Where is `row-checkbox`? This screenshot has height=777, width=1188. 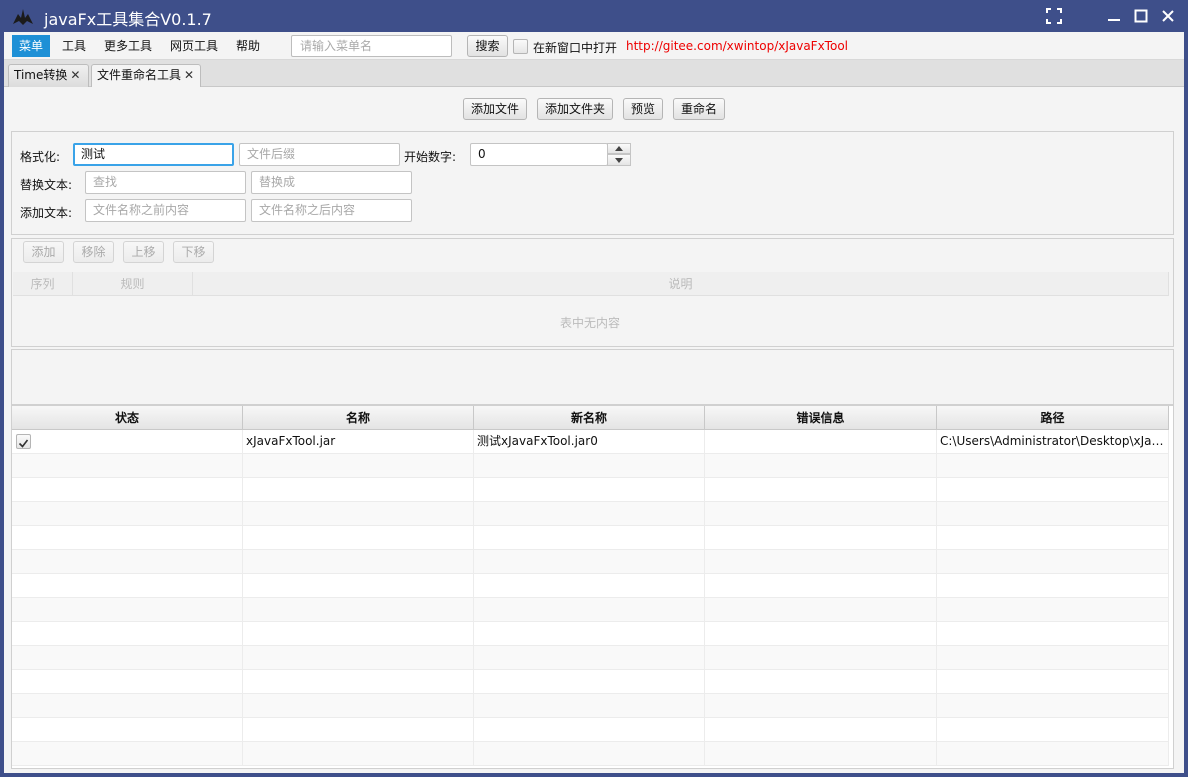
row-checkbox is located at coordinates (23, 441).